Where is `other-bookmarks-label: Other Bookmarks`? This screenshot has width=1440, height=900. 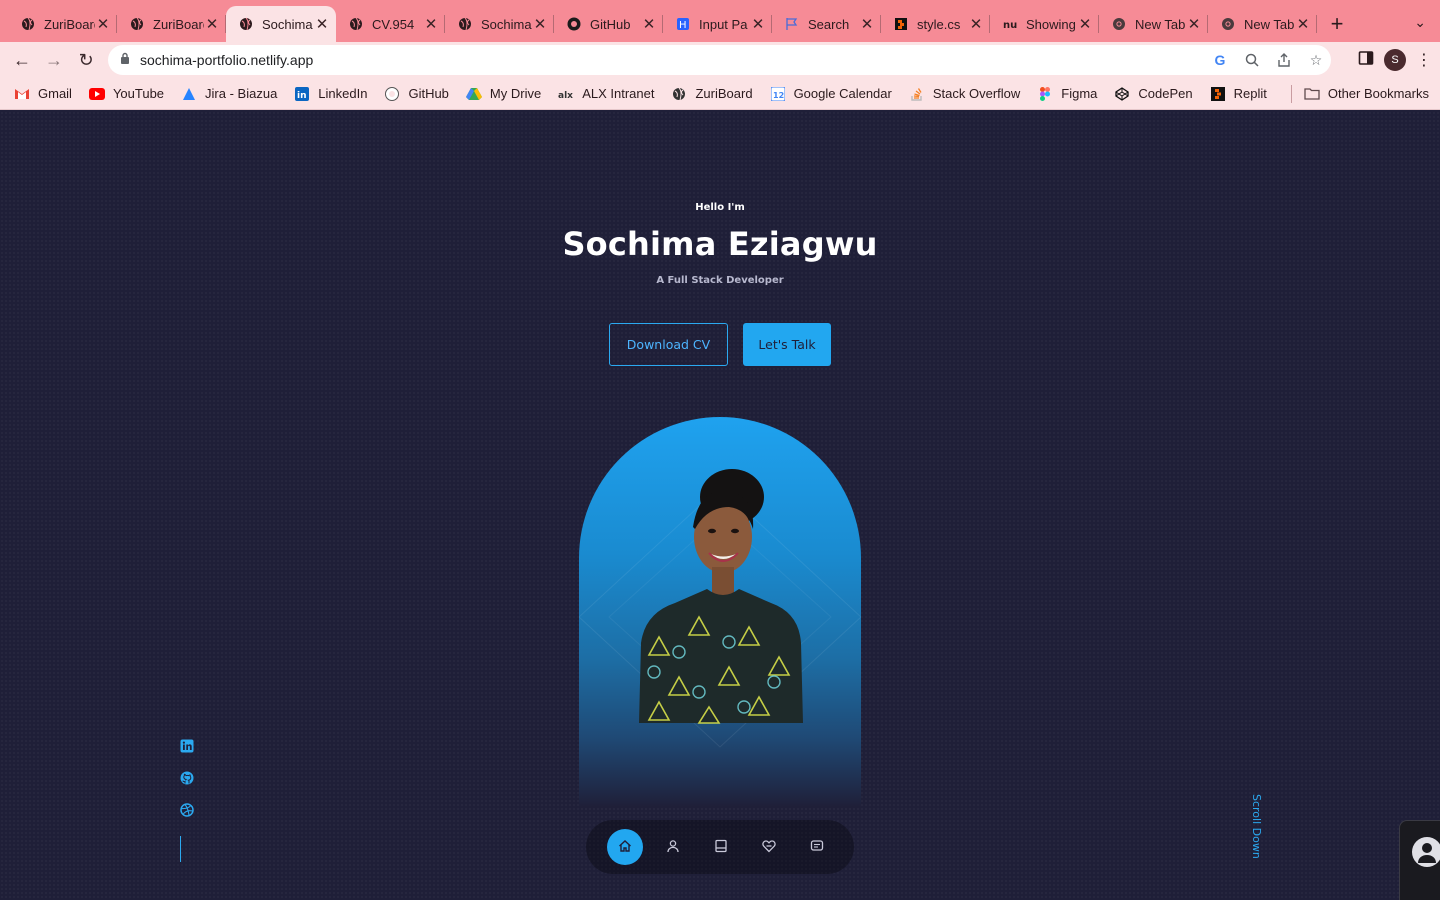 other-bookmarks-label: Other Bookmarks is located at coordinates (1378, 93).